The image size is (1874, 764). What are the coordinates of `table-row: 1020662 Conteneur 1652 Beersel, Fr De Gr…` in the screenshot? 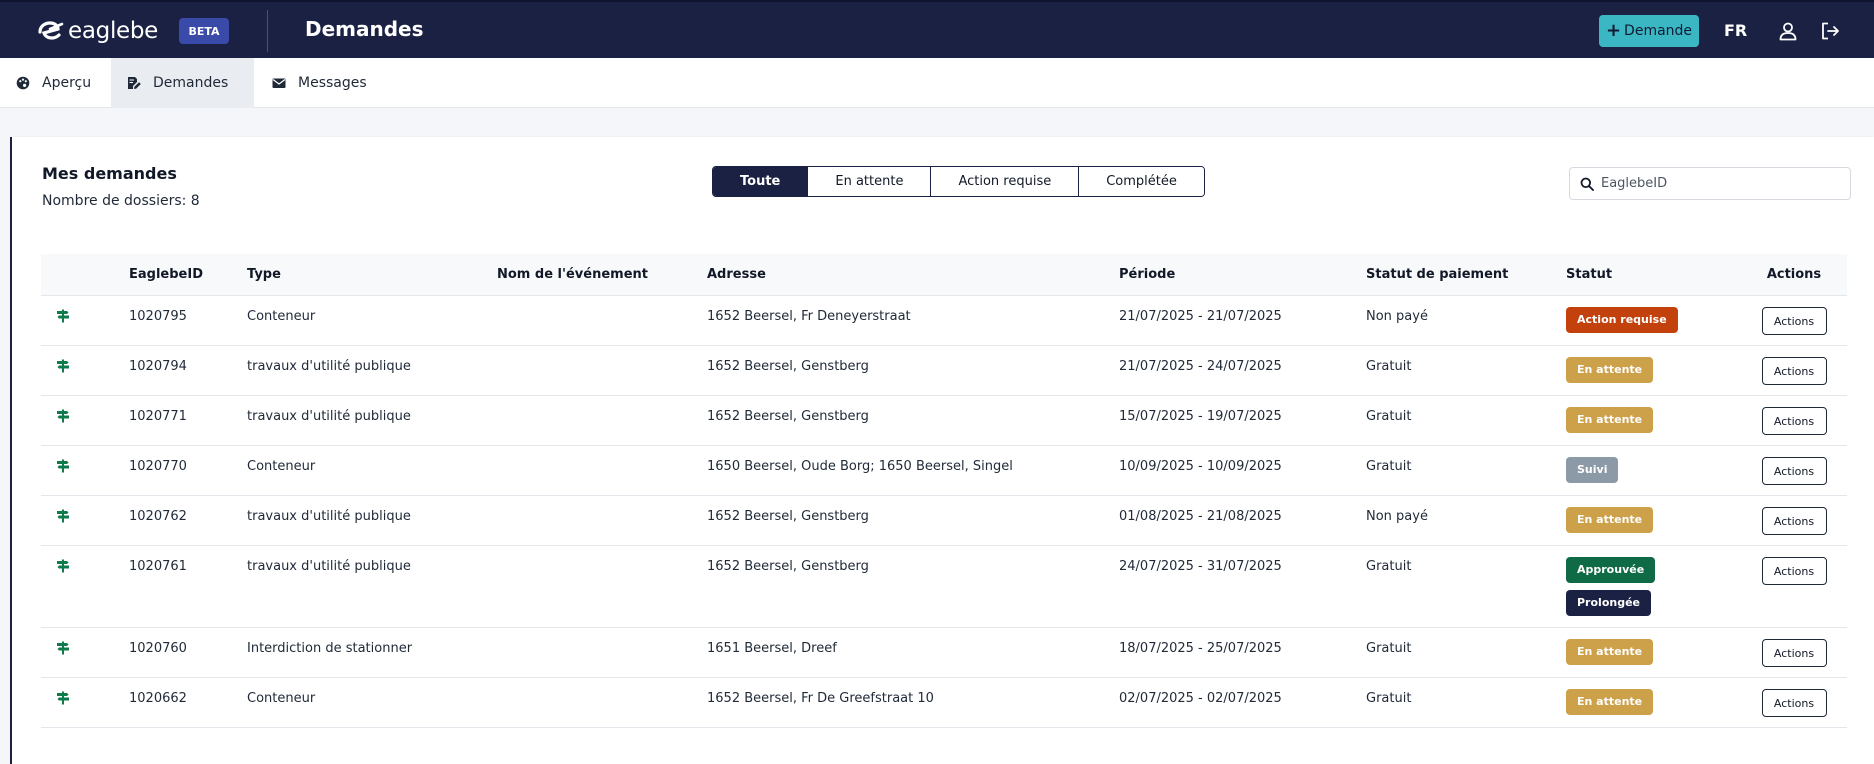 It's located at (944, 703).